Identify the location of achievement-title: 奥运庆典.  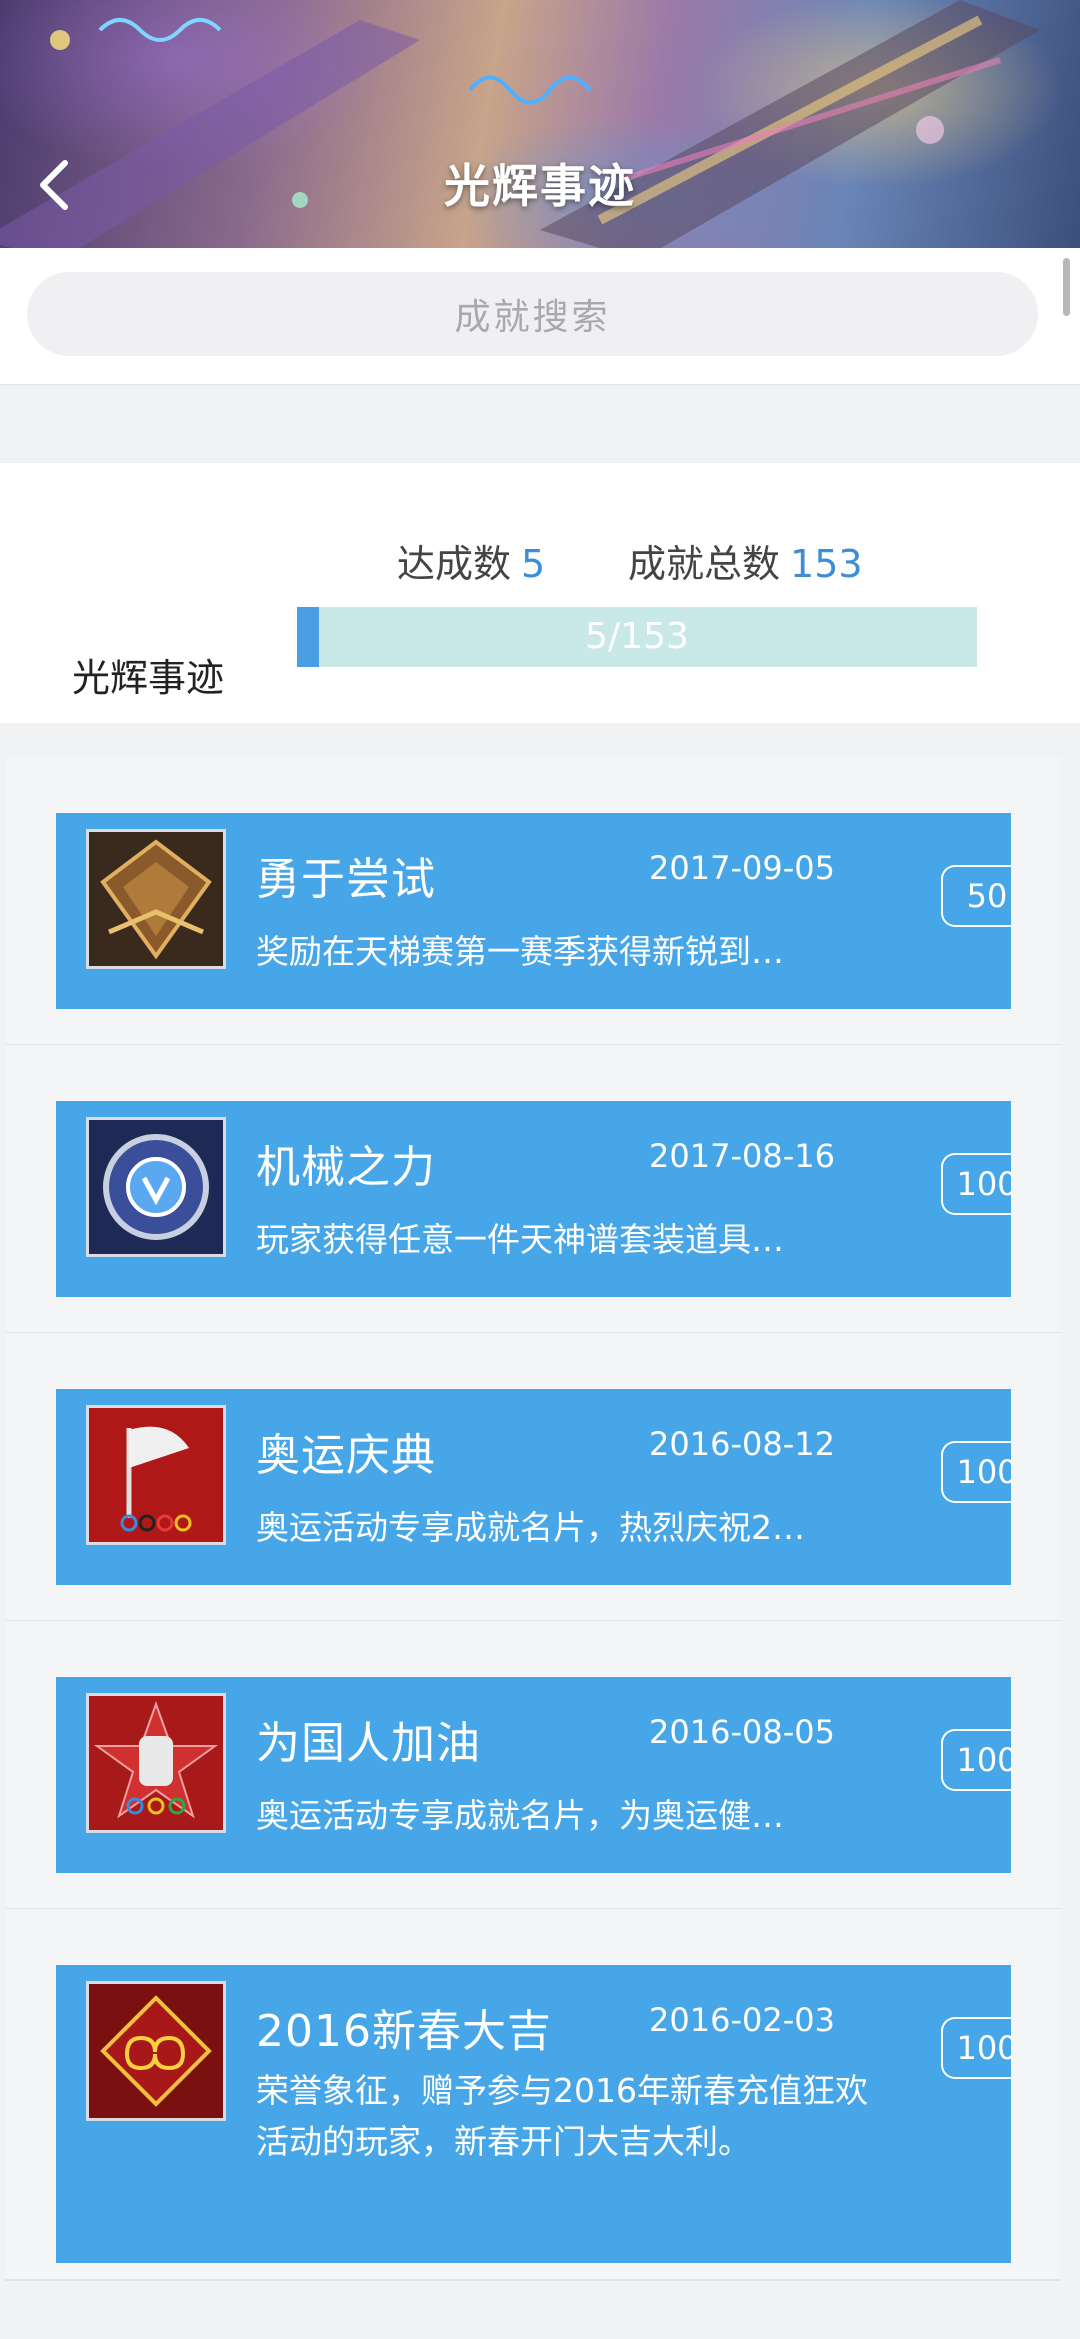
(346, 1455).